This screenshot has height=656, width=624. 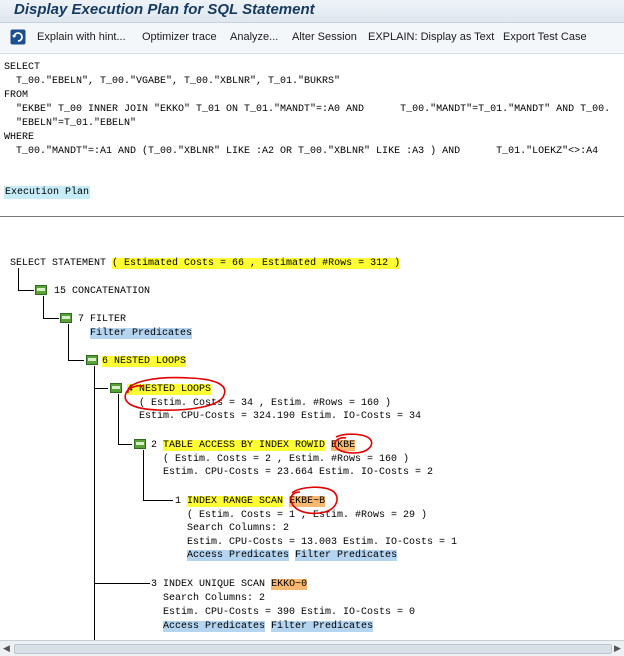 I want to click on sql-from-line: "EBELN"=T_01."EBELN", so click(x=70, y=123).